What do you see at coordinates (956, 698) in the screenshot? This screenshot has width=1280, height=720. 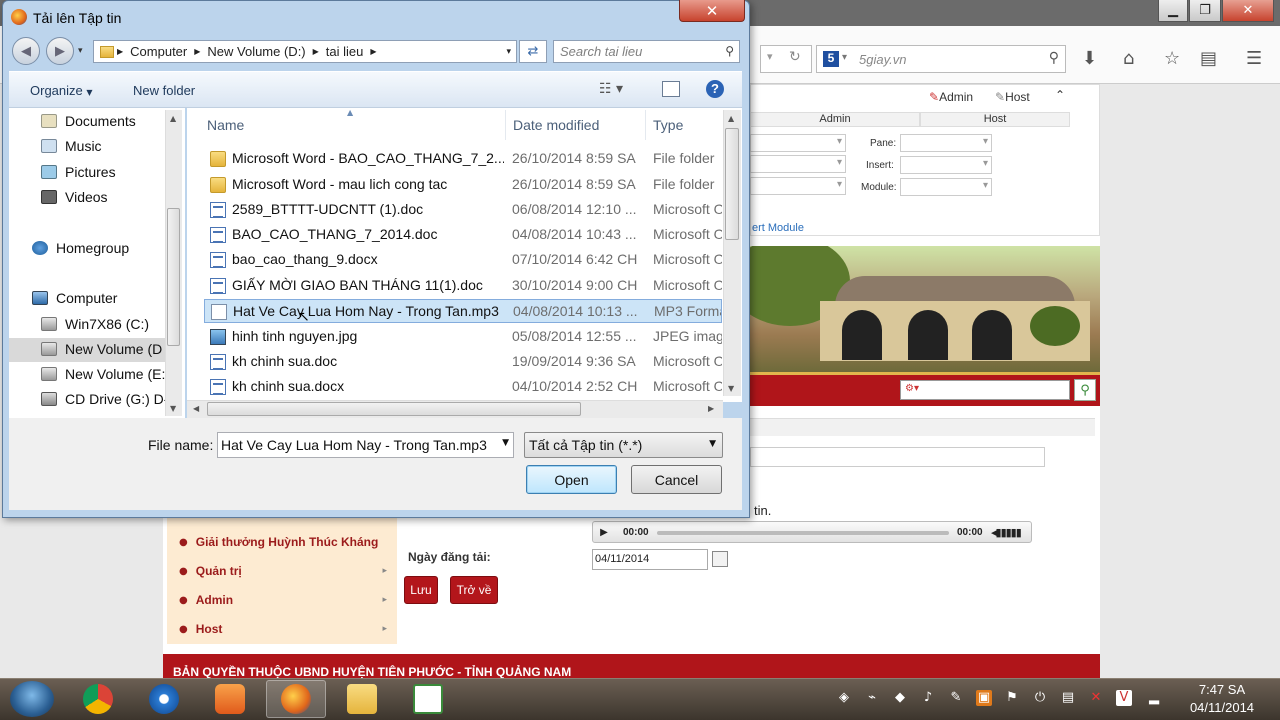 I see `tool-tray-icon: ✎` at bounding box center [956, 698].